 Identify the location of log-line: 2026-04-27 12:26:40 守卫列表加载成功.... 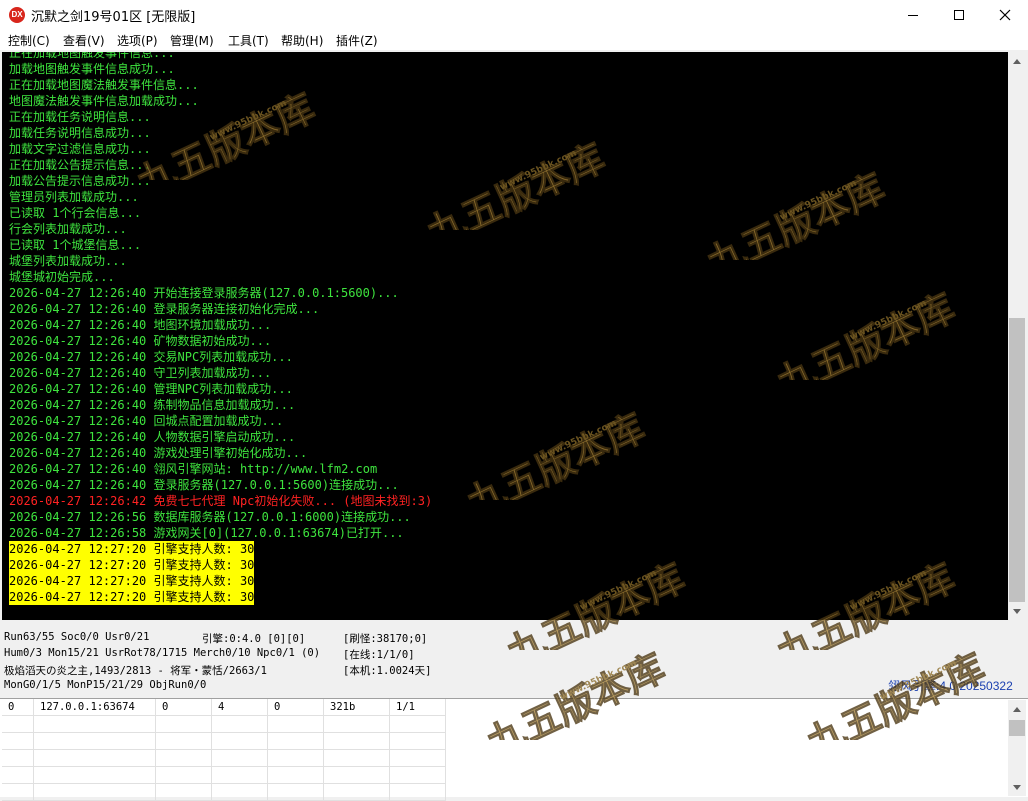
(140, 373).